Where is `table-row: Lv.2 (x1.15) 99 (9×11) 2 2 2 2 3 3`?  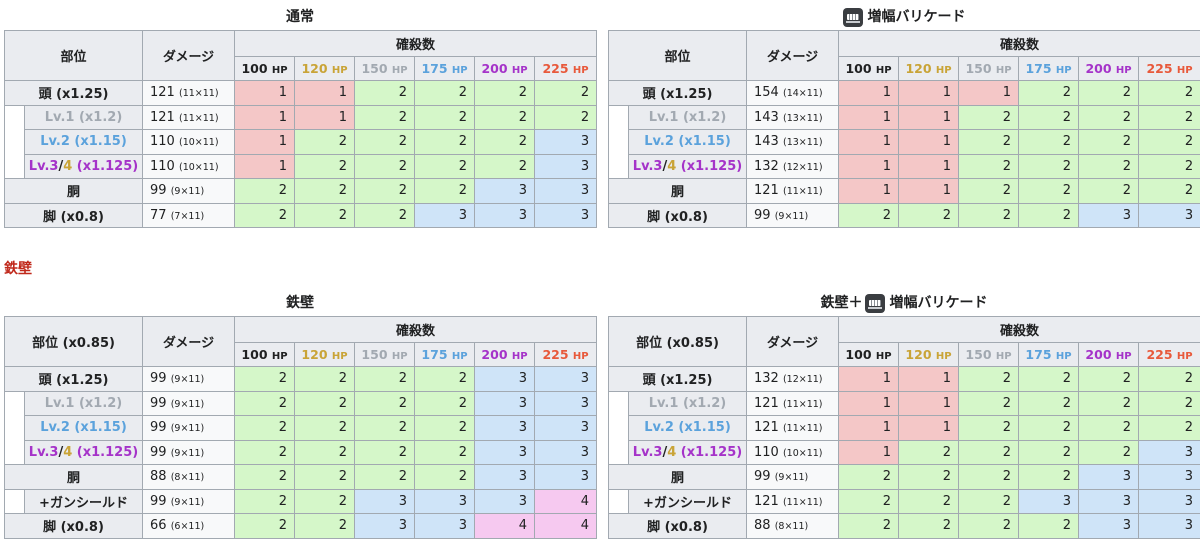 table-row: Lv.2 (x1.15) 99 (9×11) 2 2 2 2 3 3 is located at coordinates (301, 428).